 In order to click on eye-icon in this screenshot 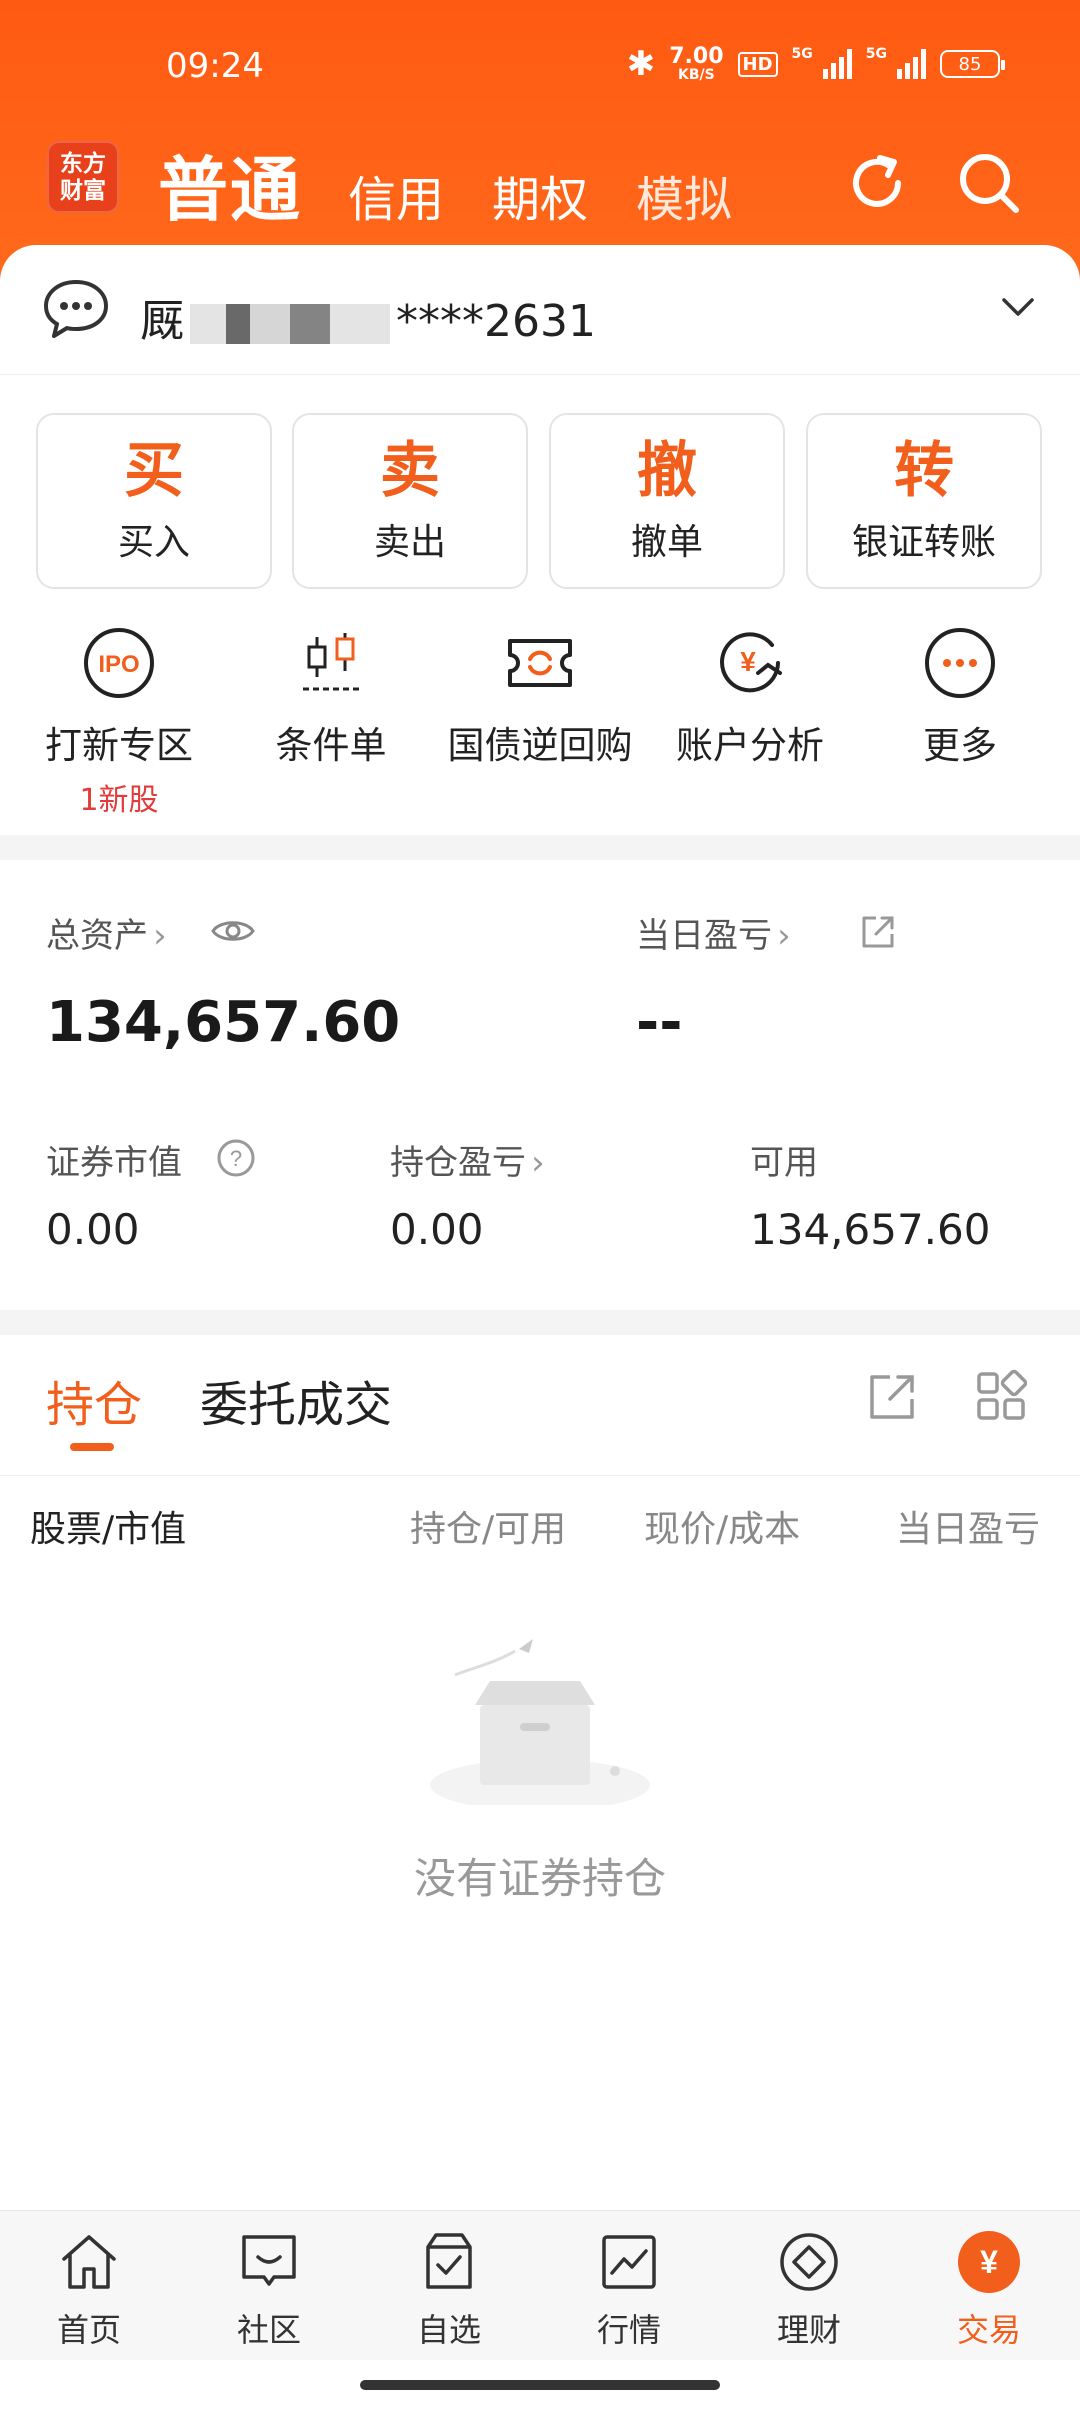, I will do `click(233, 931)`.